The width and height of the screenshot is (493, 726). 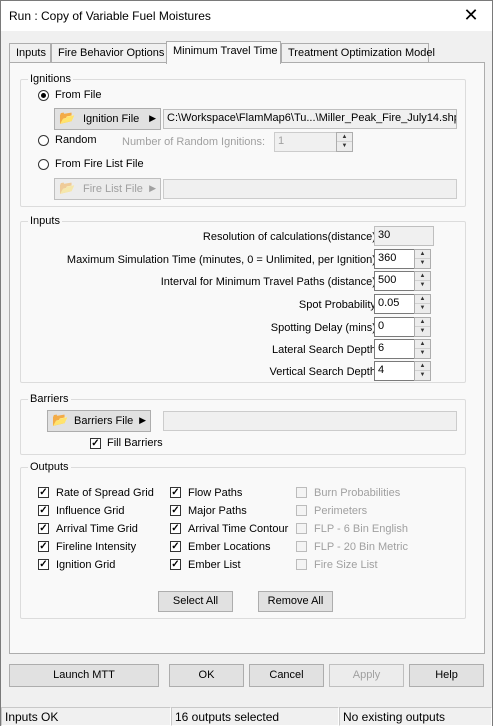 I want to click on vertical-search-depth-input: 4, so click(x=394, y=371).